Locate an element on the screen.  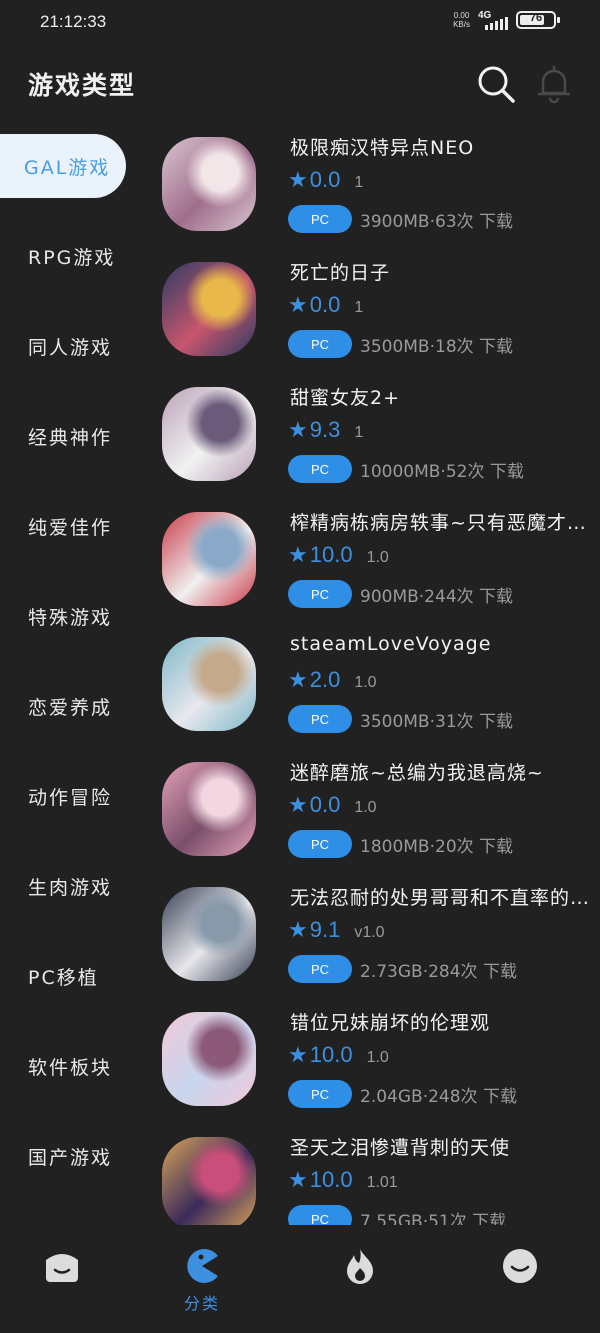
nav-home is located at coordinates (62, 1266).